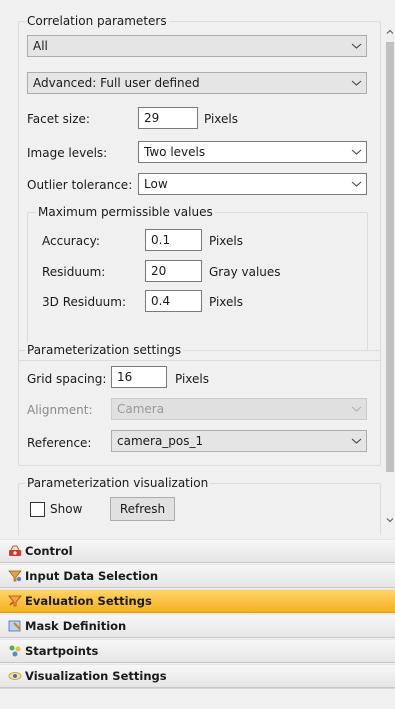  Describe the element at coordinates (88, 601) in the screenshot. I see `nav-label: Evaluation Settings` at that location.